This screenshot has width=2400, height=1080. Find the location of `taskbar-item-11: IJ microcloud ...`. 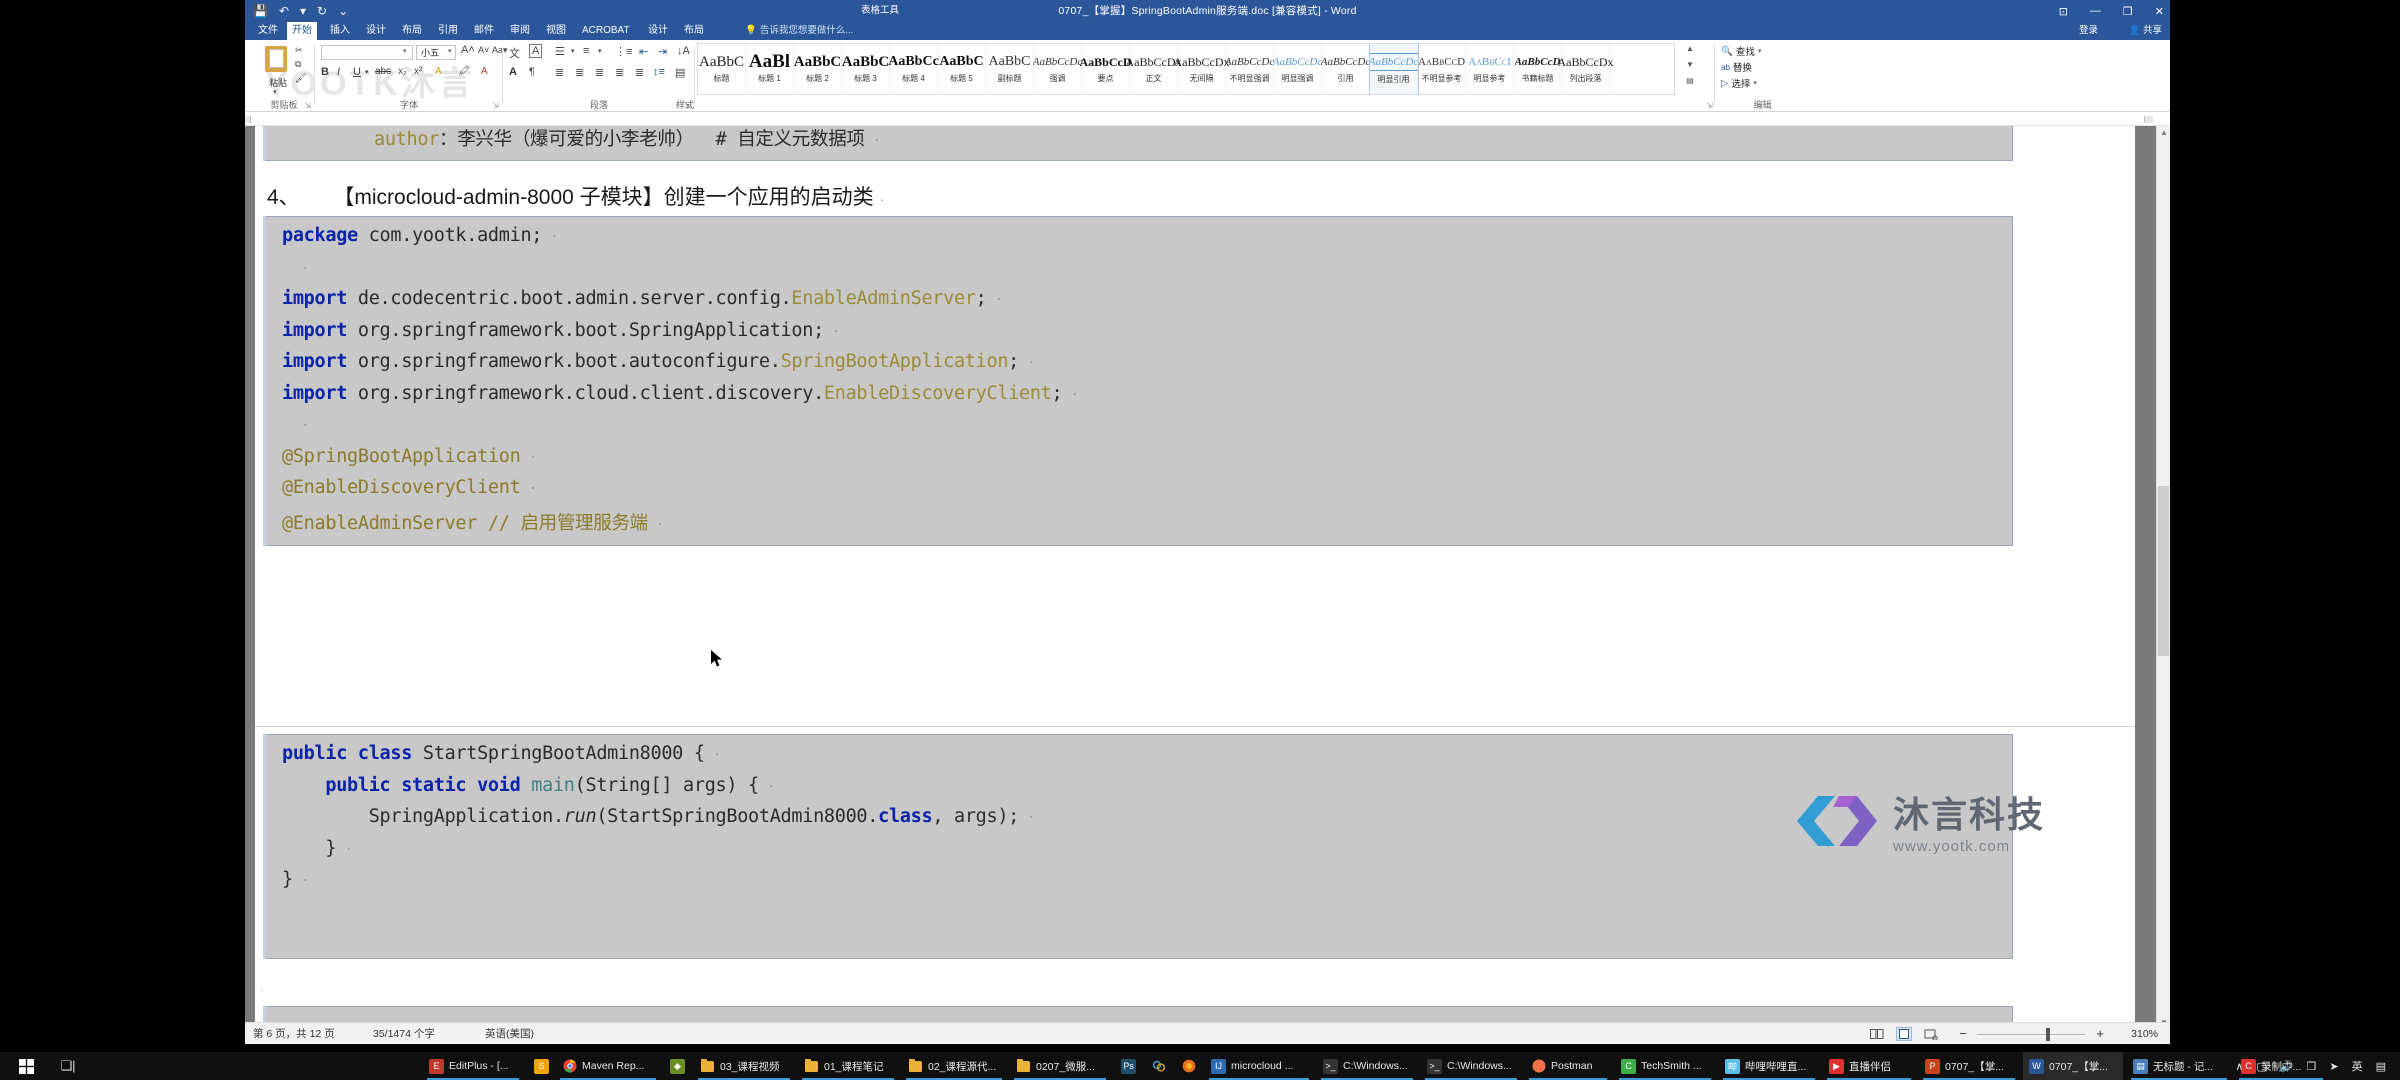

taskbar-item-11: IJ microcloud ... is located at coordinates (1259, 1066).